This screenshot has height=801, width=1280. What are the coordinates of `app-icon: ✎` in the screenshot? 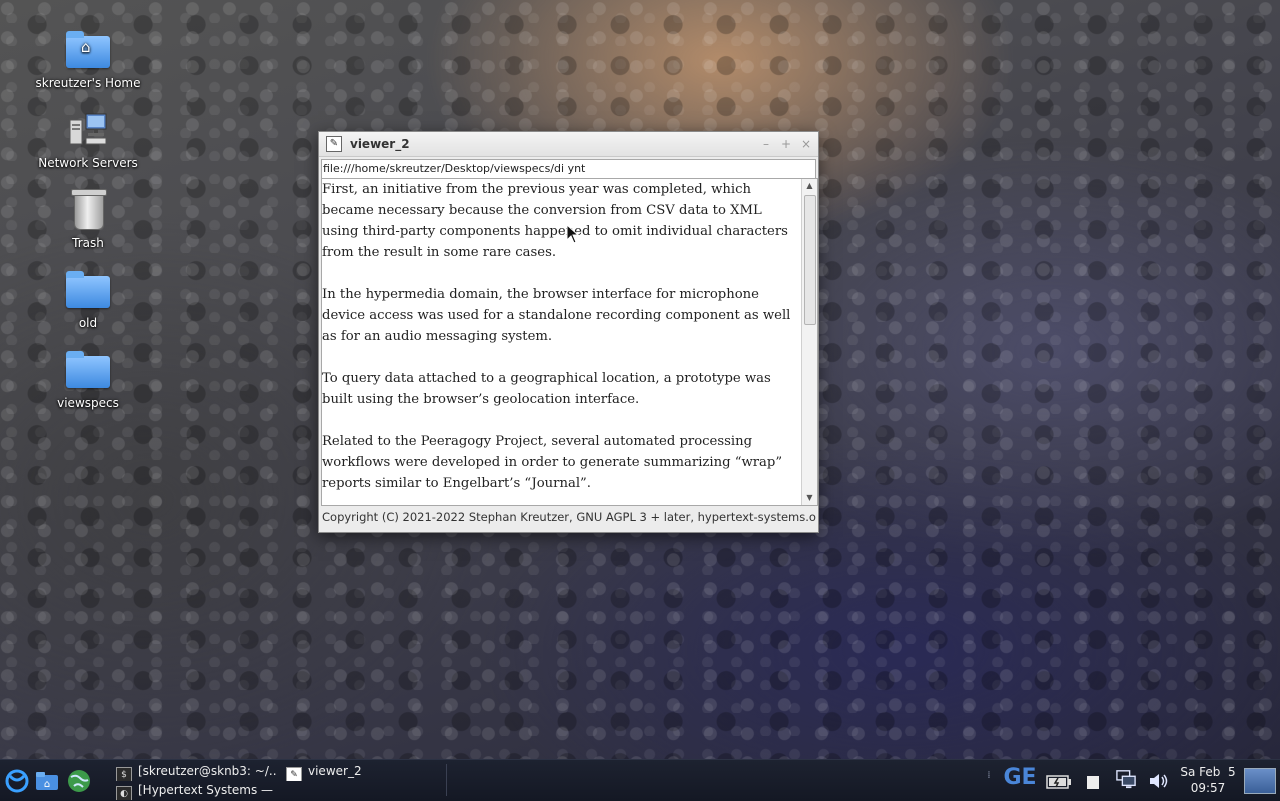 It's located at (334, 144).